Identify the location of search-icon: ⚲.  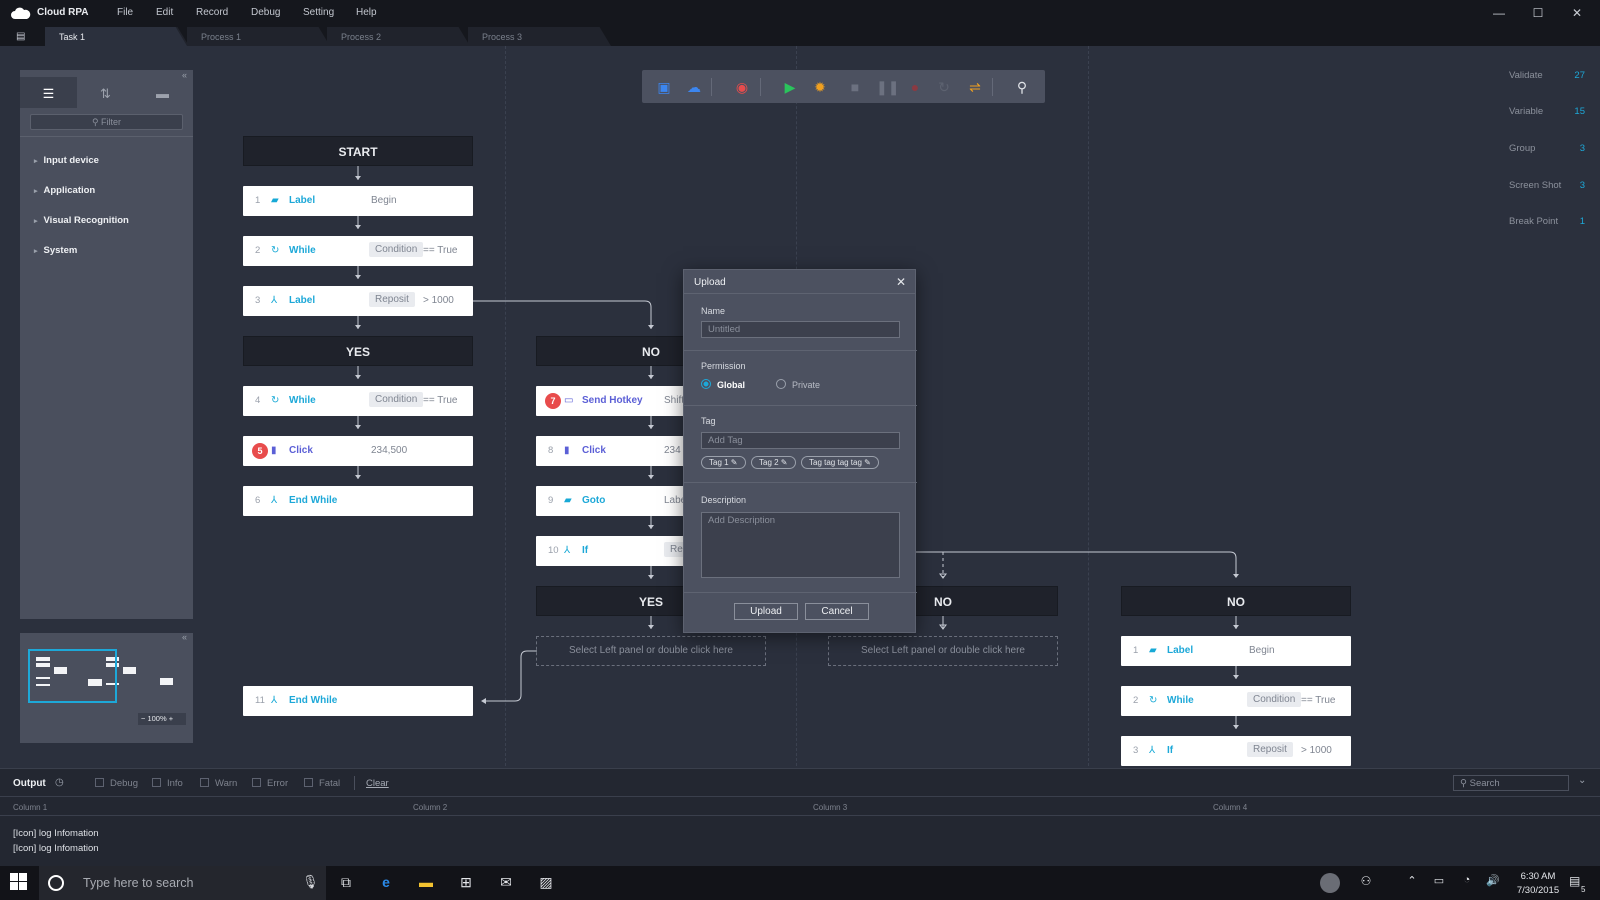
(1465, 783).